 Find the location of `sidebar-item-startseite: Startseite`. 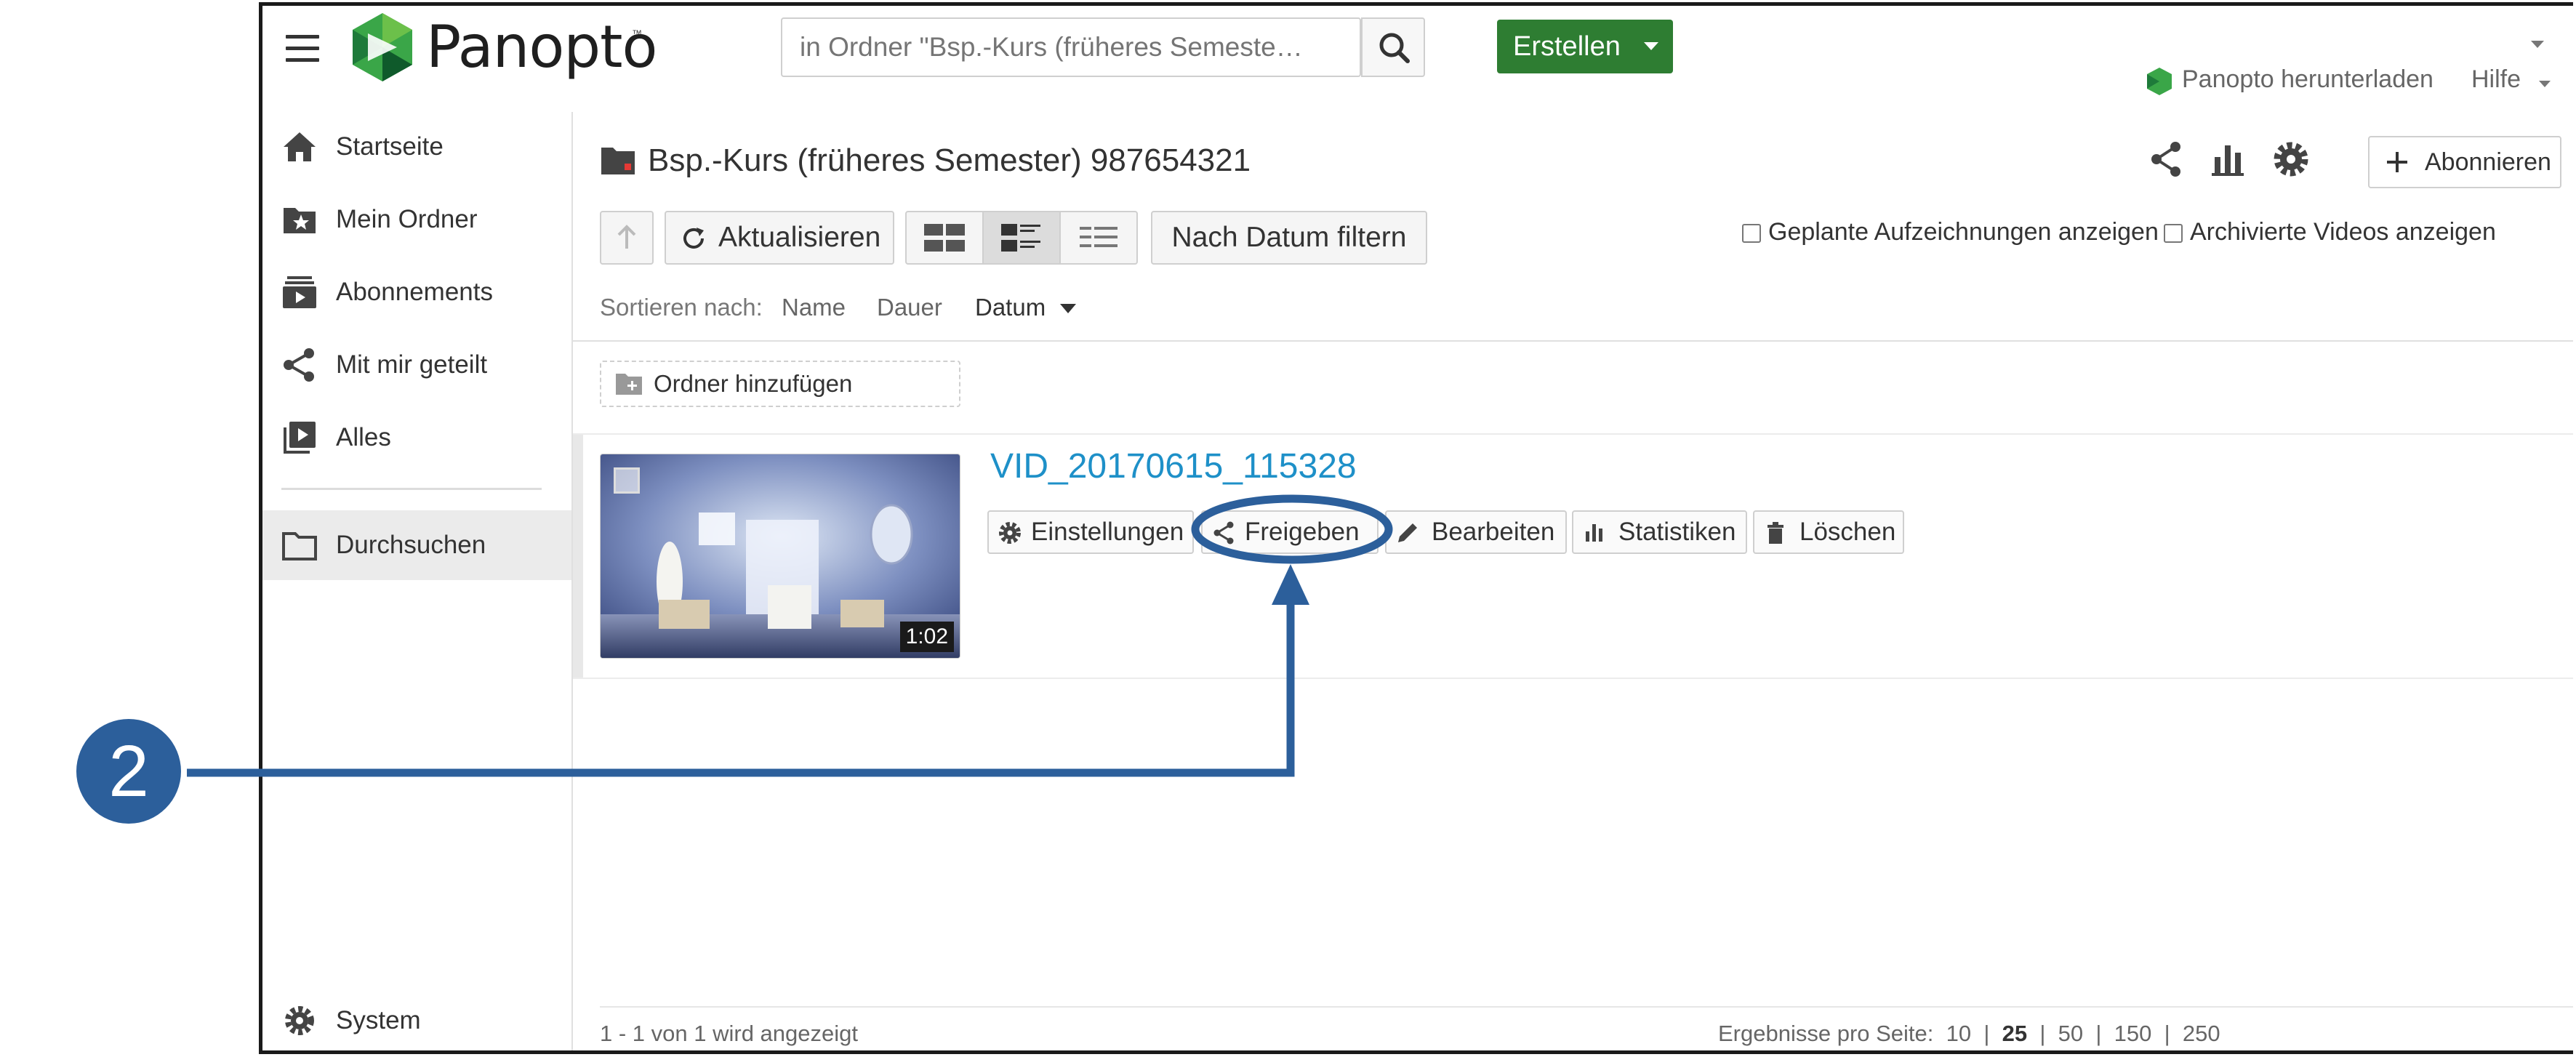

sidebar-item-startseite: Startseite is located at coordinates (416, 147).